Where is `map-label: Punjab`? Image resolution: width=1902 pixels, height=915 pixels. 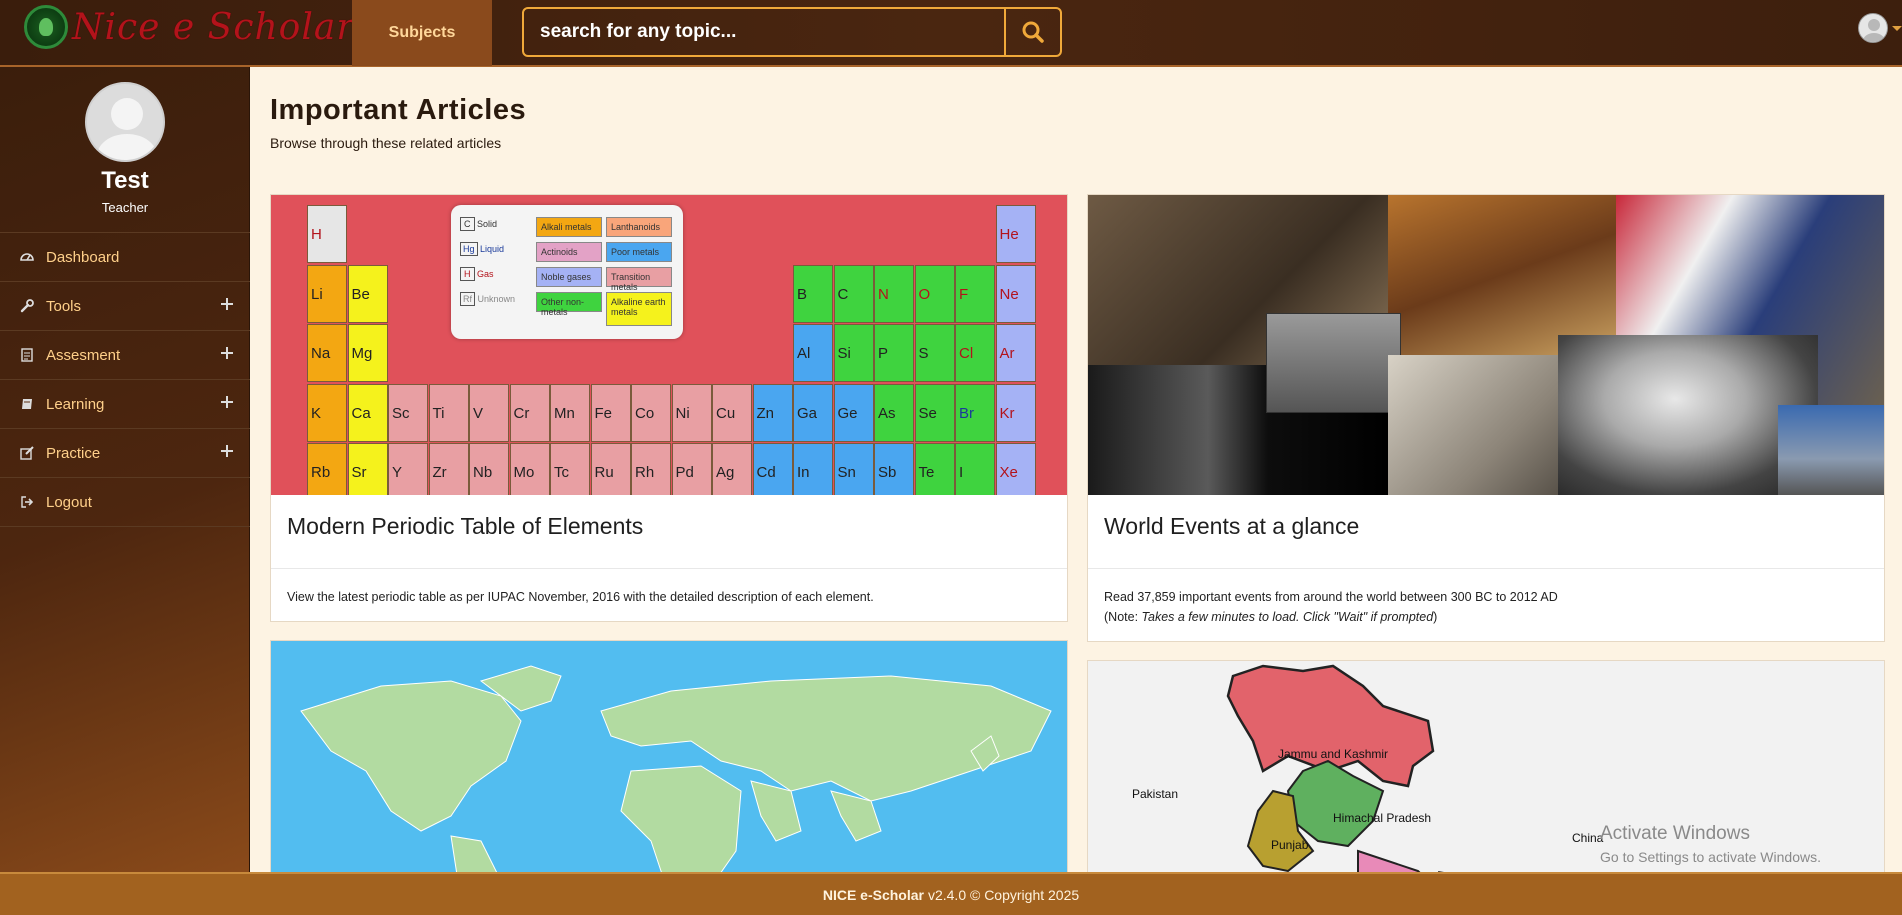 map-label: Punjab is located at coordinates (1290, 845).